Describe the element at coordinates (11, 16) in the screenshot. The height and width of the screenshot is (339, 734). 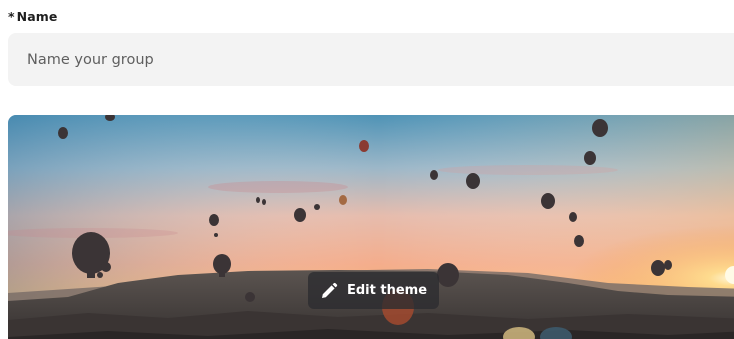
I see `required-marker: *` at that location.